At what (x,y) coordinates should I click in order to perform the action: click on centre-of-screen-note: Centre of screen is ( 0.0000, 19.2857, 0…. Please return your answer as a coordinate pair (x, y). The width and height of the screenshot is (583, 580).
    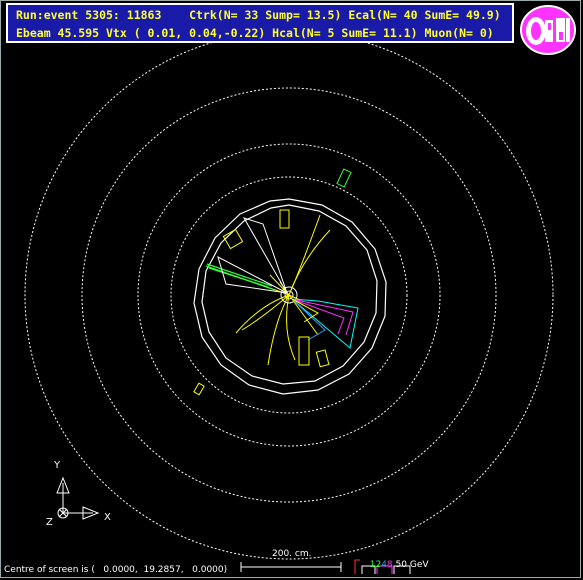
    Looking at the image, I should click on (116, 570).